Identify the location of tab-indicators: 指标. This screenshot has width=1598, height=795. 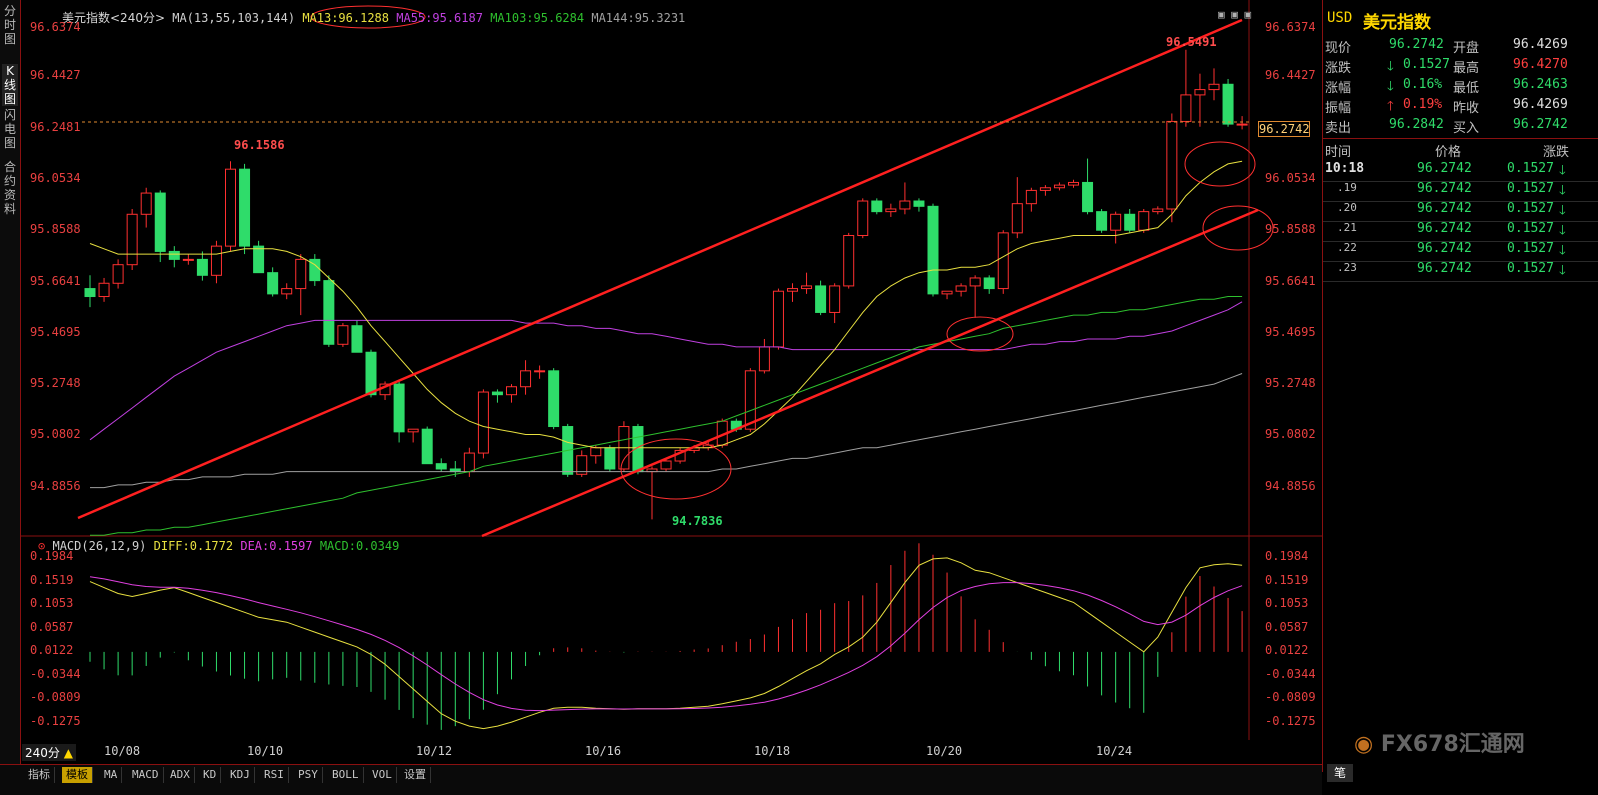
(39, 775).